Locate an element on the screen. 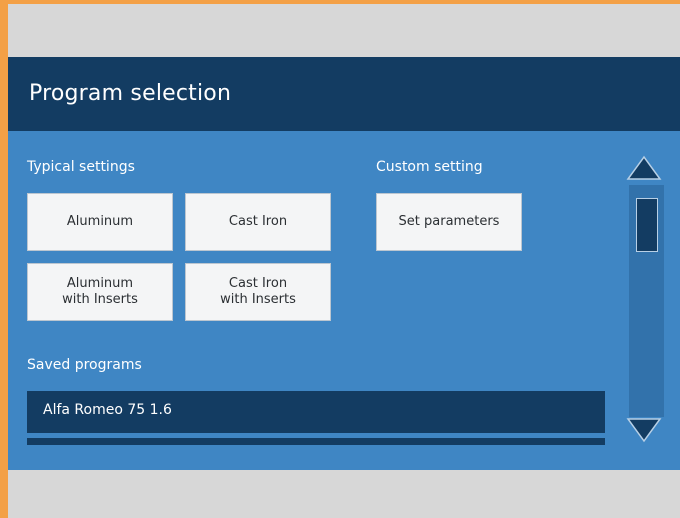  aluminum-button: Aluminum is located at coordinates (100, 222).